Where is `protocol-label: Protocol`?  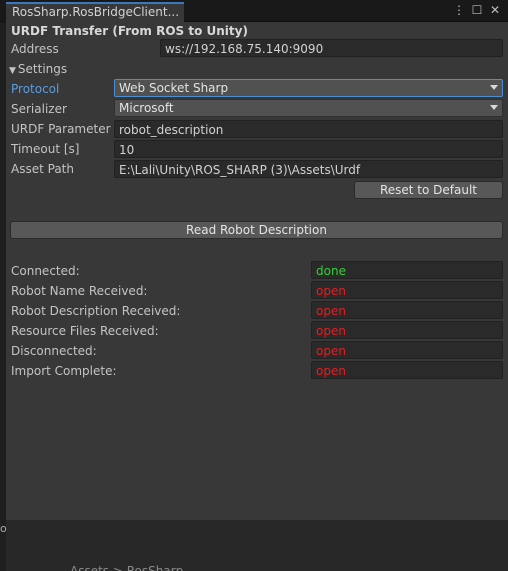
protocol-label: Protocol is located at coordinates (35, 89).